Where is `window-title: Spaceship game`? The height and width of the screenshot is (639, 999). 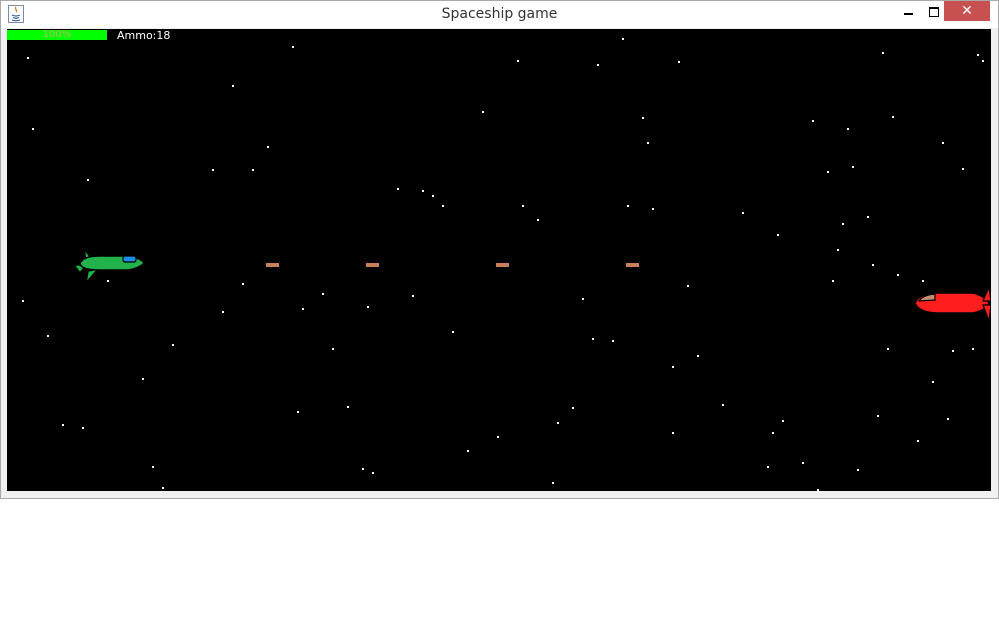
window-title: Spaceship game is located at coordinates (499, 14).